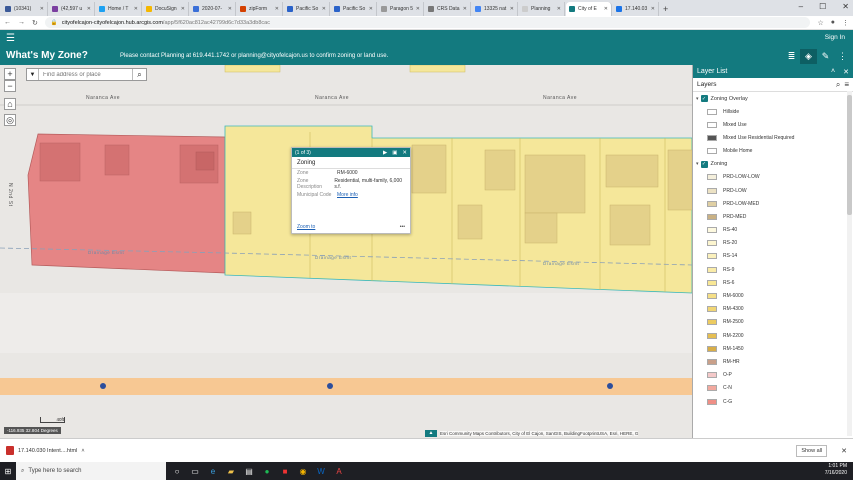 The height and width of the screenshot is (480, 853). I want to click on windows-start-icon: ⊞, so click(8, 471).